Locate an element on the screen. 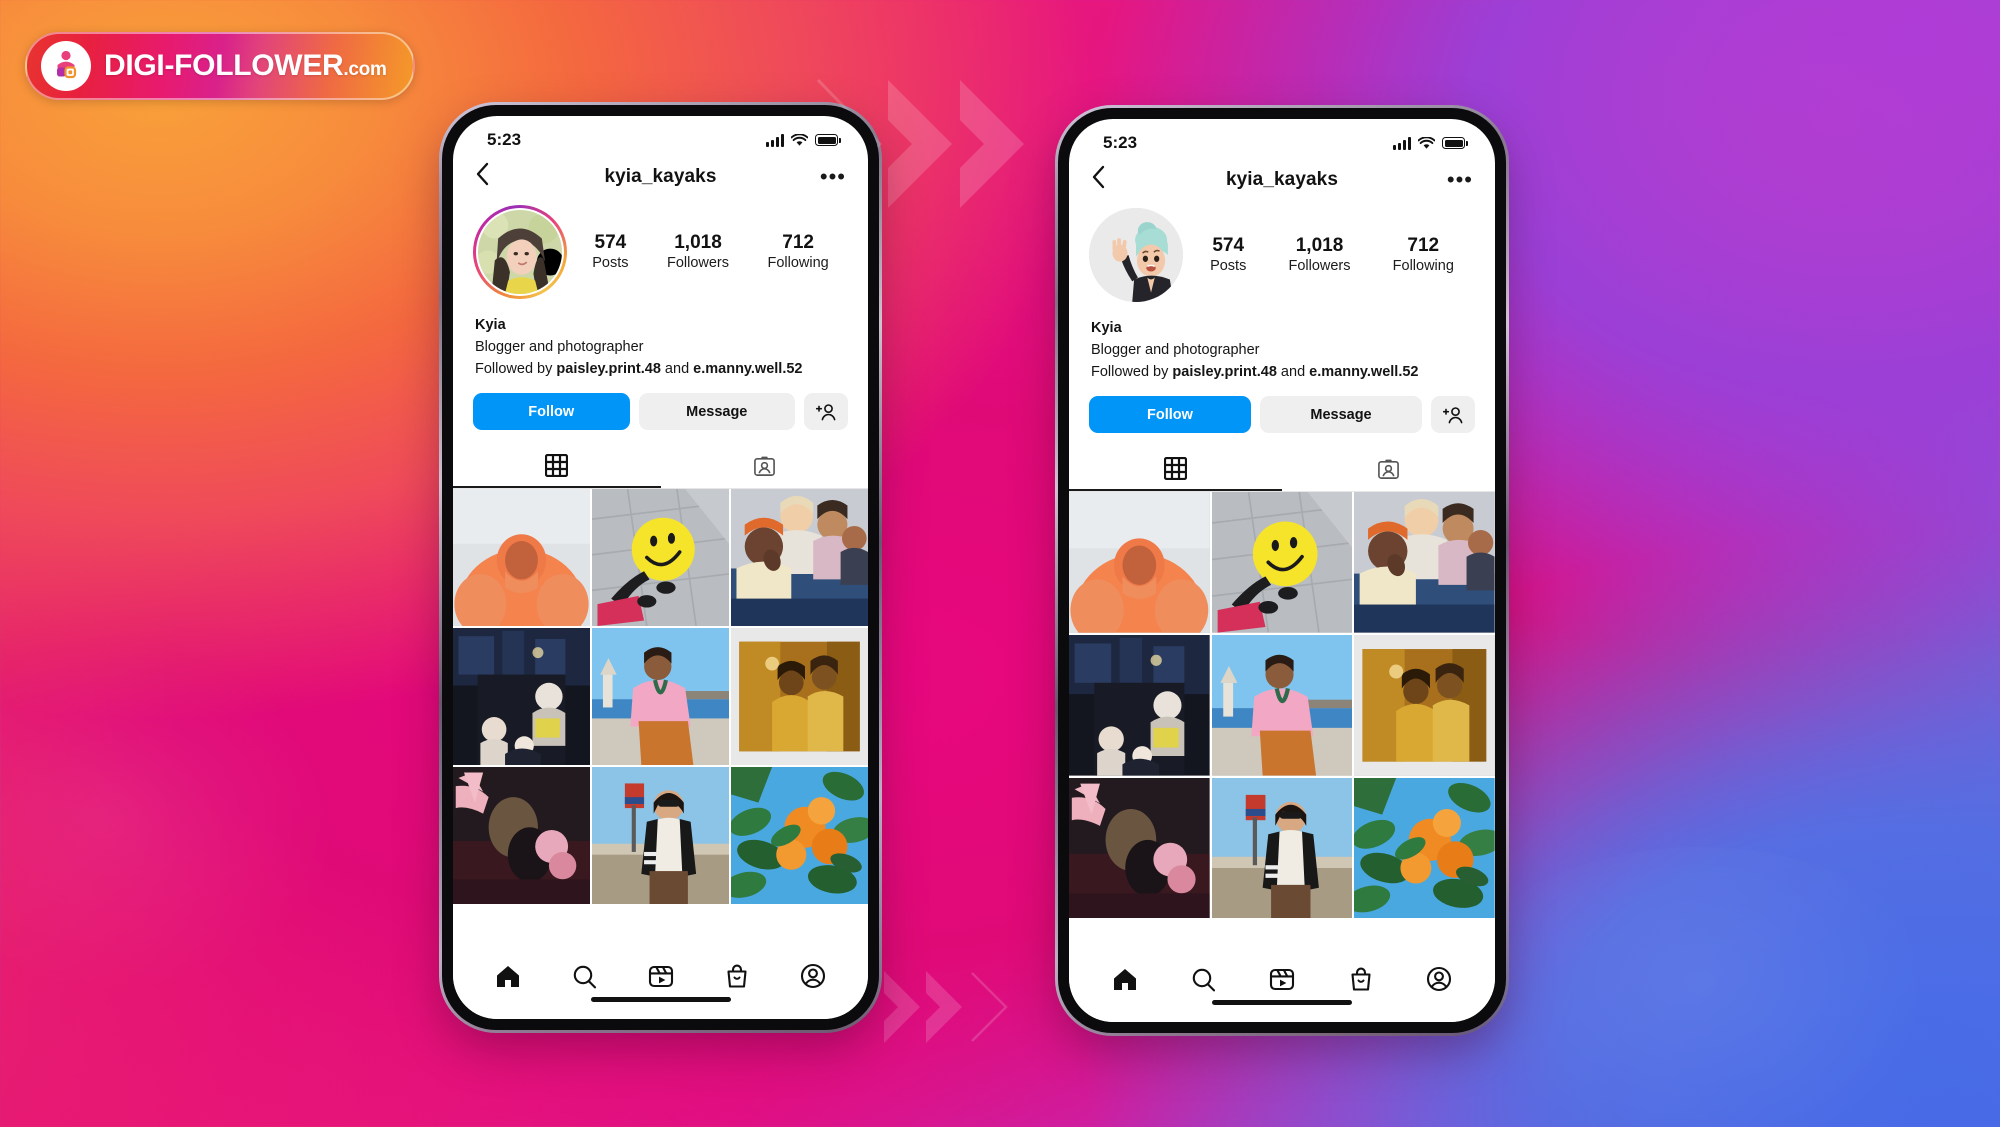  brand-logo: DIGI-FOLLOWER.com is located at coordinates (220, 66).